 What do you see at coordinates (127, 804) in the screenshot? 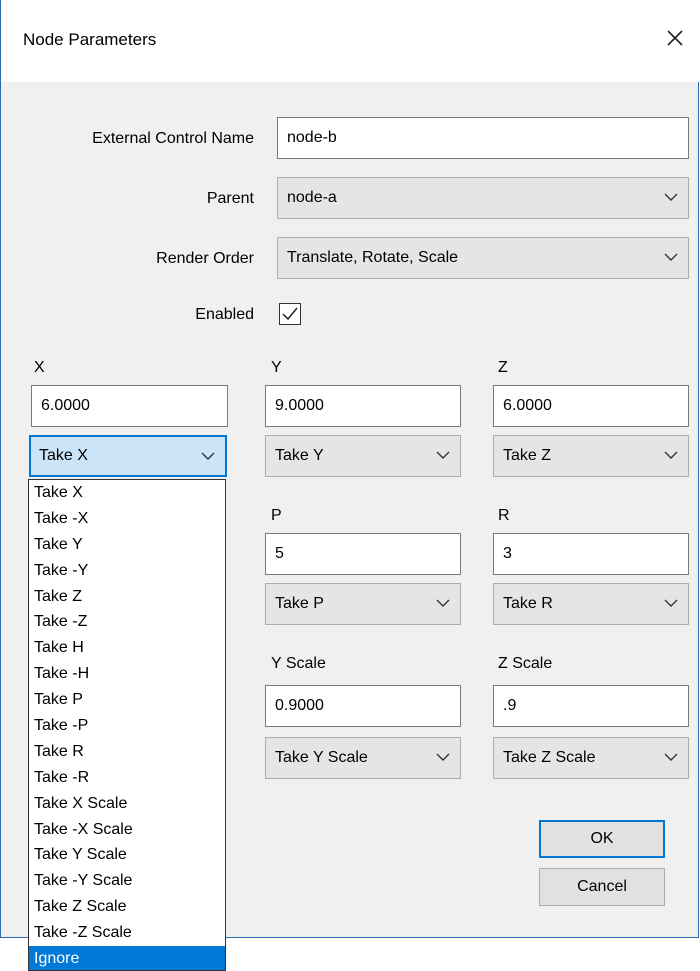
I see `dropdown-option: Take X Scale` at bounding box center [127, 804].